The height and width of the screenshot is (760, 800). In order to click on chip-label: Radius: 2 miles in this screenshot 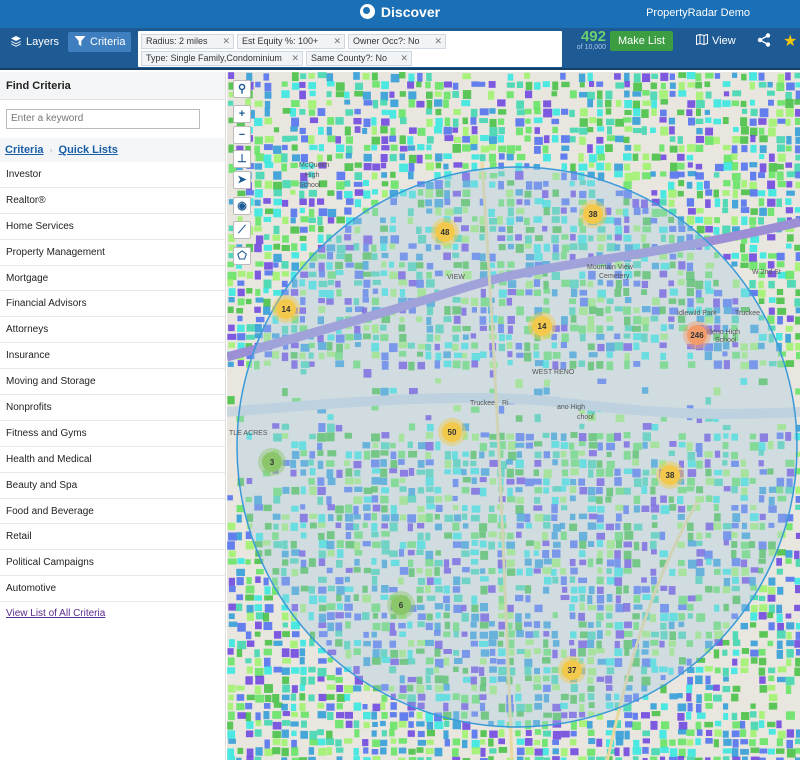, I will do `click(177, 41)`.